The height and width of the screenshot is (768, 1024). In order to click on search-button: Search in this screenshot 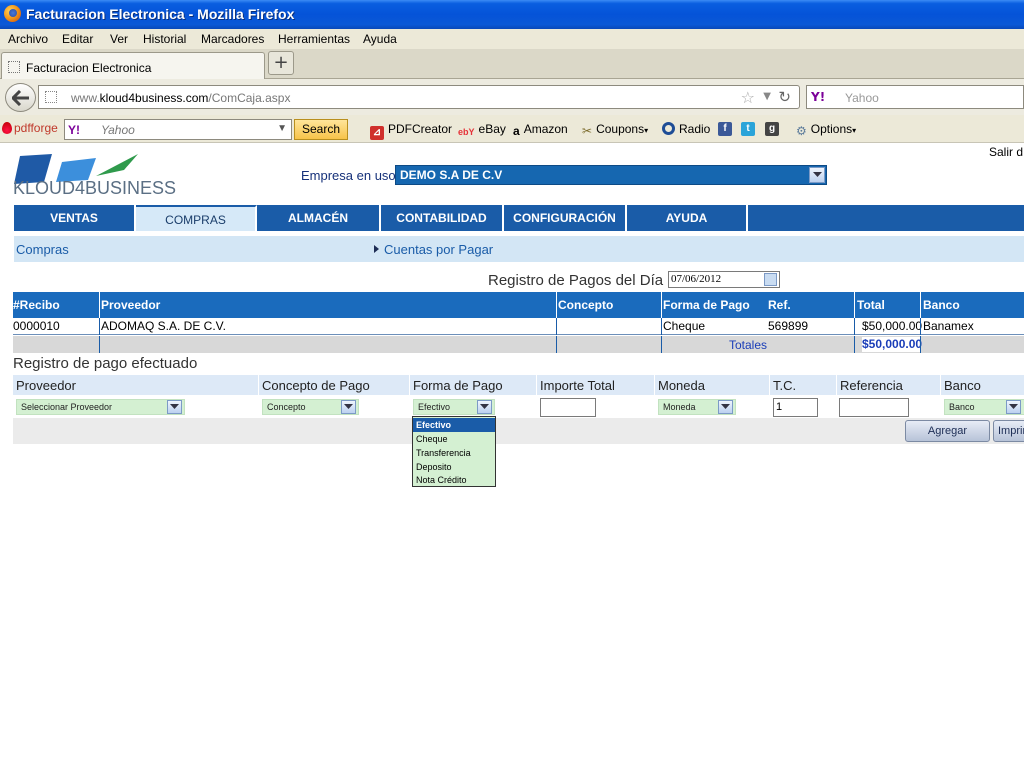, I will do `click(321, 129)`.